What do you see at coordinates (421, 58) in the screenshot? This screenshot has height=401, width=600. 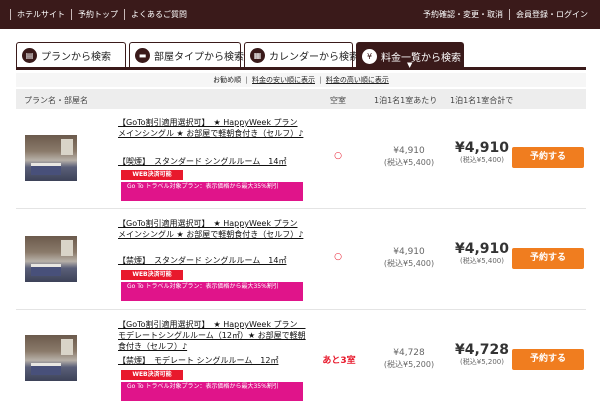 I see `tab-label: 料金一覧から検索` at bounding box center [421, 58].